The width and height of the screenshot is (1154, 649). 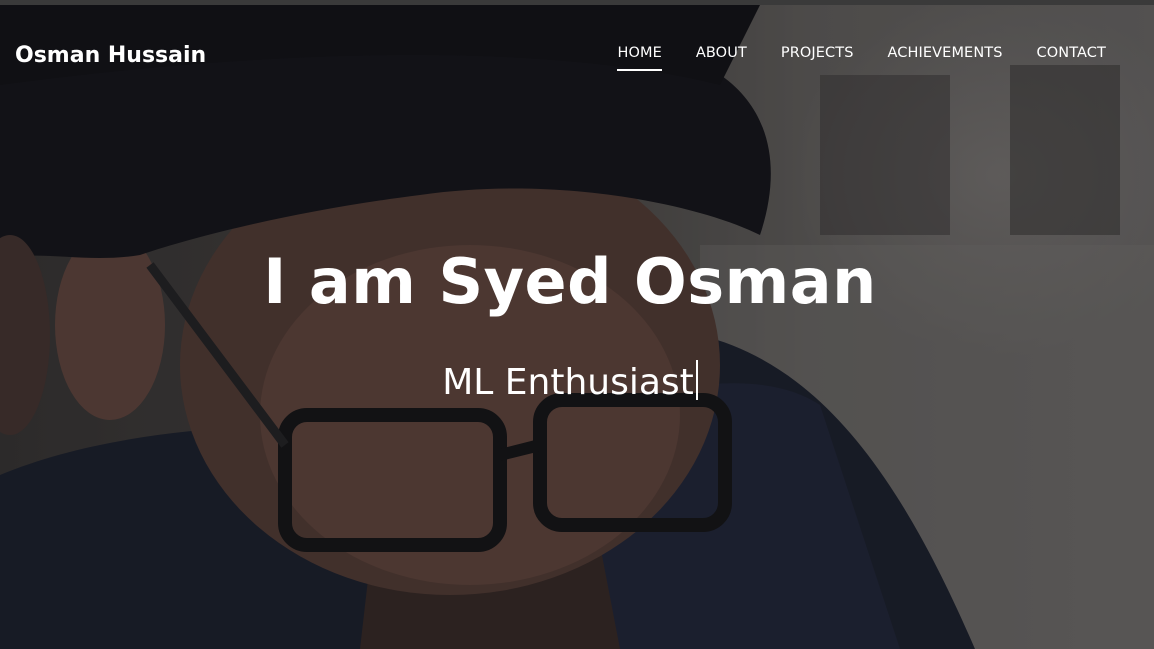 I want to click on brand-logo: Osman Hussain, so click(x=110, y=55).